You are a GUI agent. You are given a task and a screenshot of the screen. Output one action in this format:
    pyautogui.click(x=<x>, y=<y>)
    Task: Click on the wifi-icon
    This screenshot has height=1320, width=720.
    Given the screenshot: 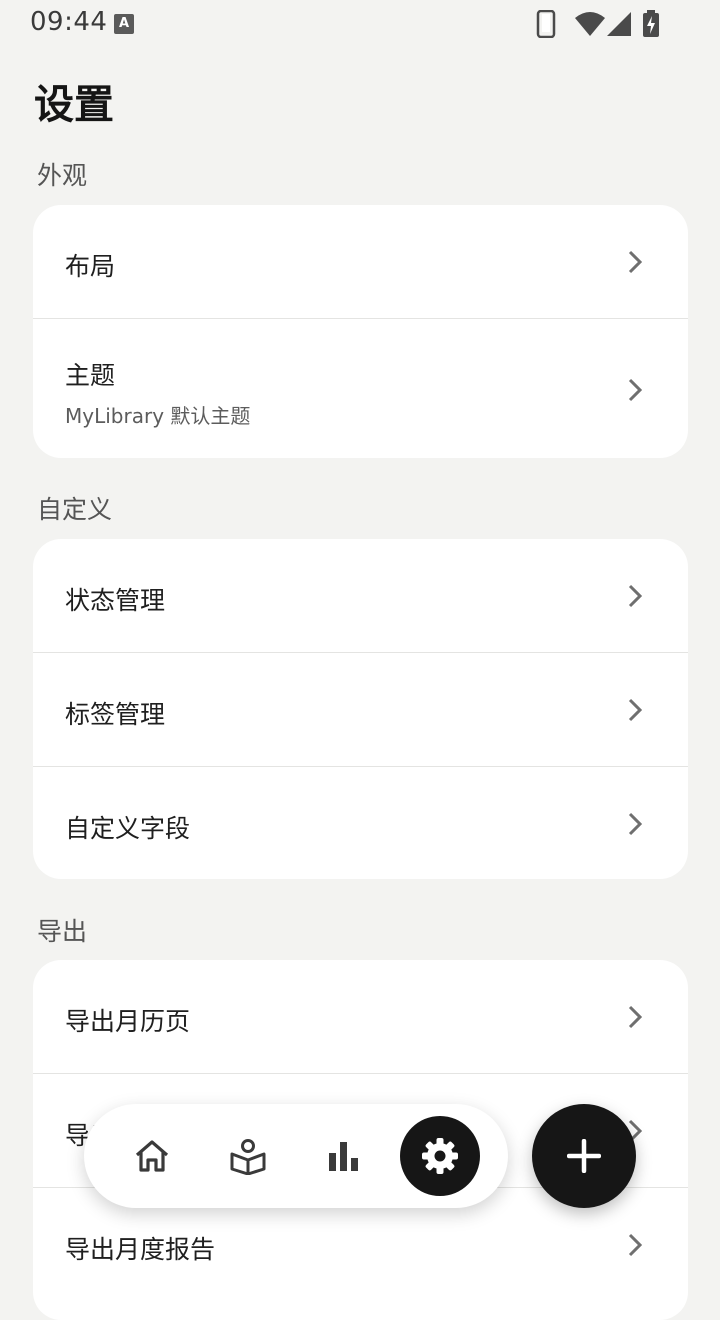 What is the action you would take?
    pyautogui.click(x=590, y=24)
    